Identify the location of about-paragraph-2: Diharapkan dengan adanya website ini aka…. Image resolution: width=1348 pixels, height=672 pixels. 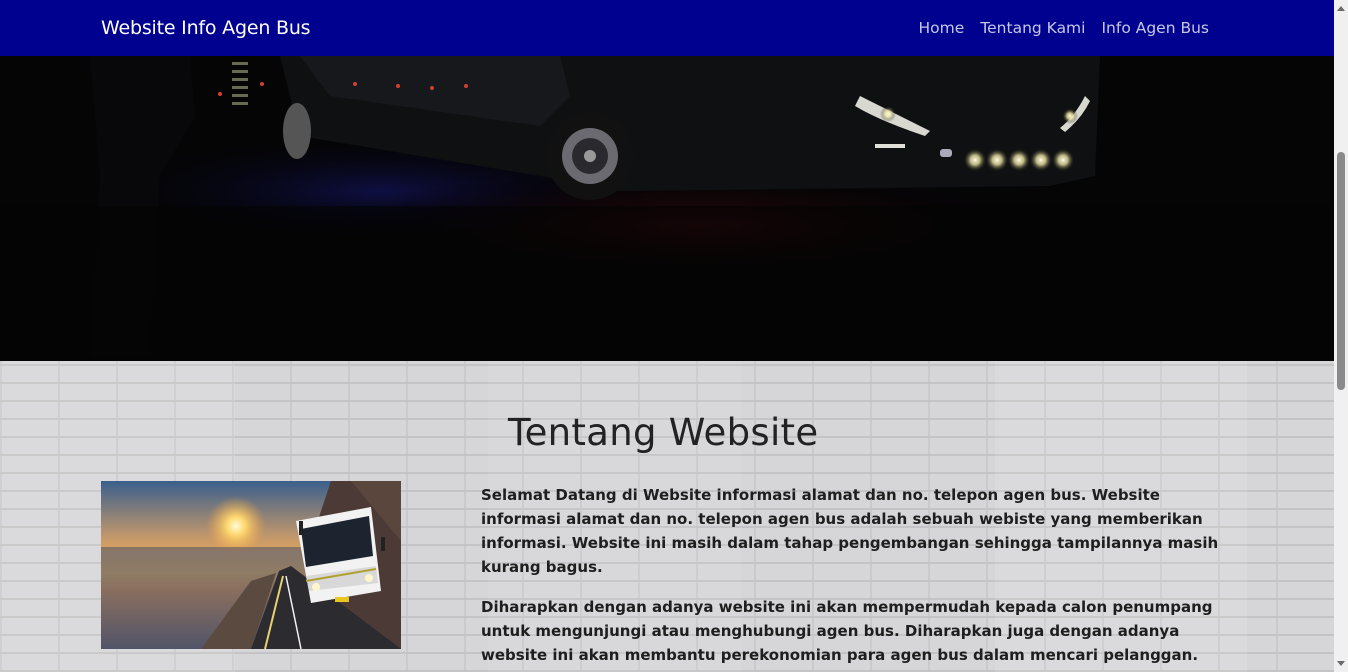
(847, 631).